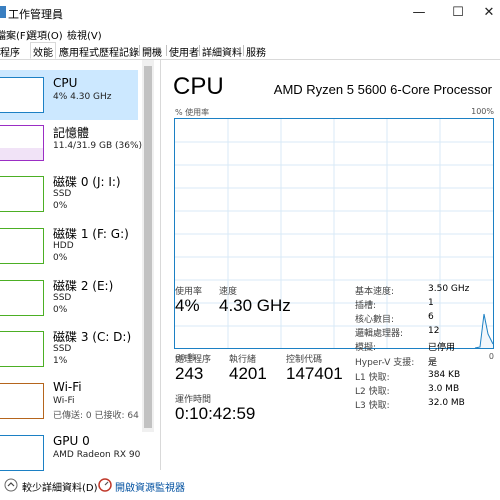  I want to click on uptime-value: 0:10:42:59, so click(215, 413).